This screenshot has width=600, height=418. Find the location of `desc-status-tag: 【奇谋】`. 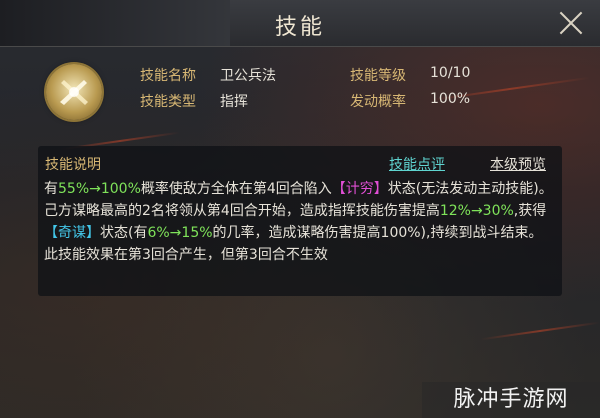

desc-status-tag: 【奇谋】 is located at coordinates (72, 233).